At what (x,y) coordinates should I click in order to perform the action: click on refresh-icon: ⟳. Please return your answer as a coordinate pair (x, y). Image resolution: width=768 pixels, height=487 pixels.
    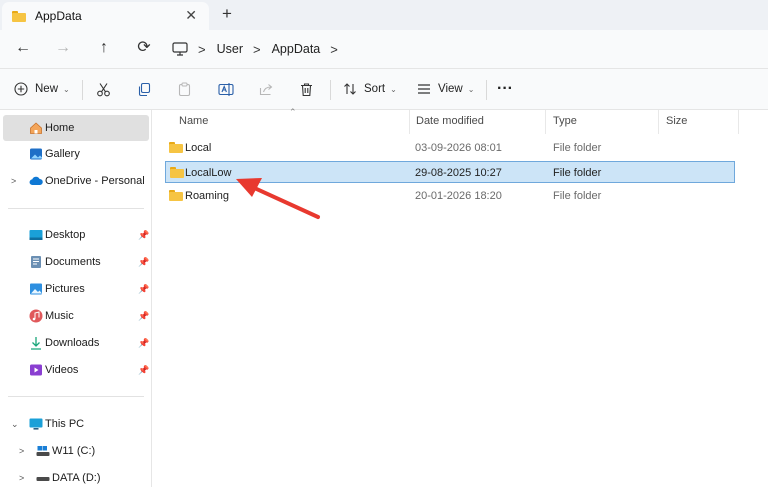
    Looking at the image, I should click on (144, 48).